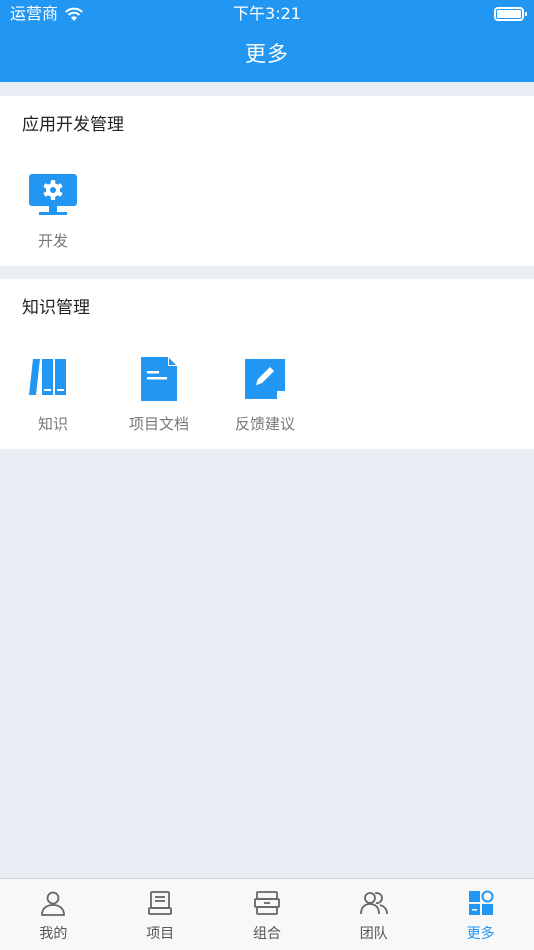  What do you see at coordinates (52, 241) in the screenshot?
I see `tile-label: 开发` at bounding box center [52, 241].